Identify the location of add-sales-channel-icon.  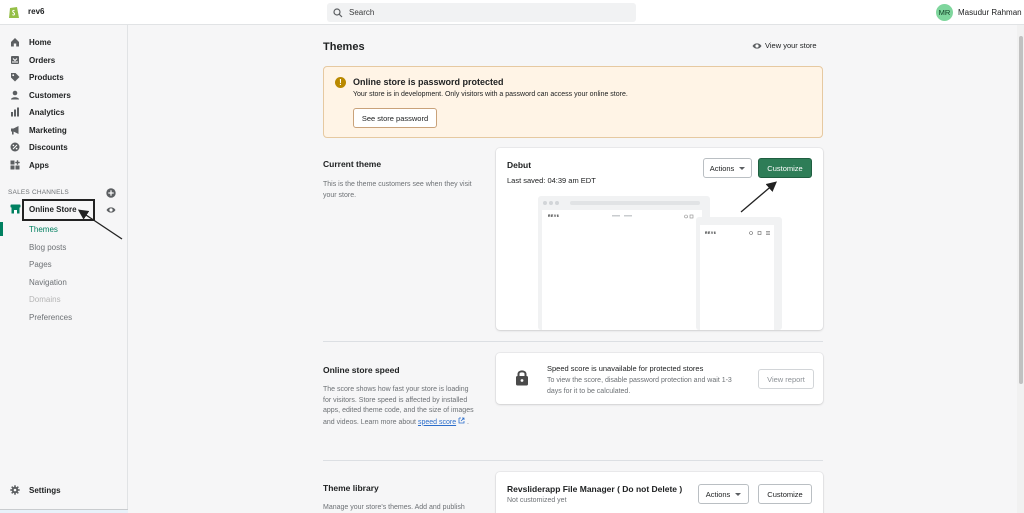
(111, 193).